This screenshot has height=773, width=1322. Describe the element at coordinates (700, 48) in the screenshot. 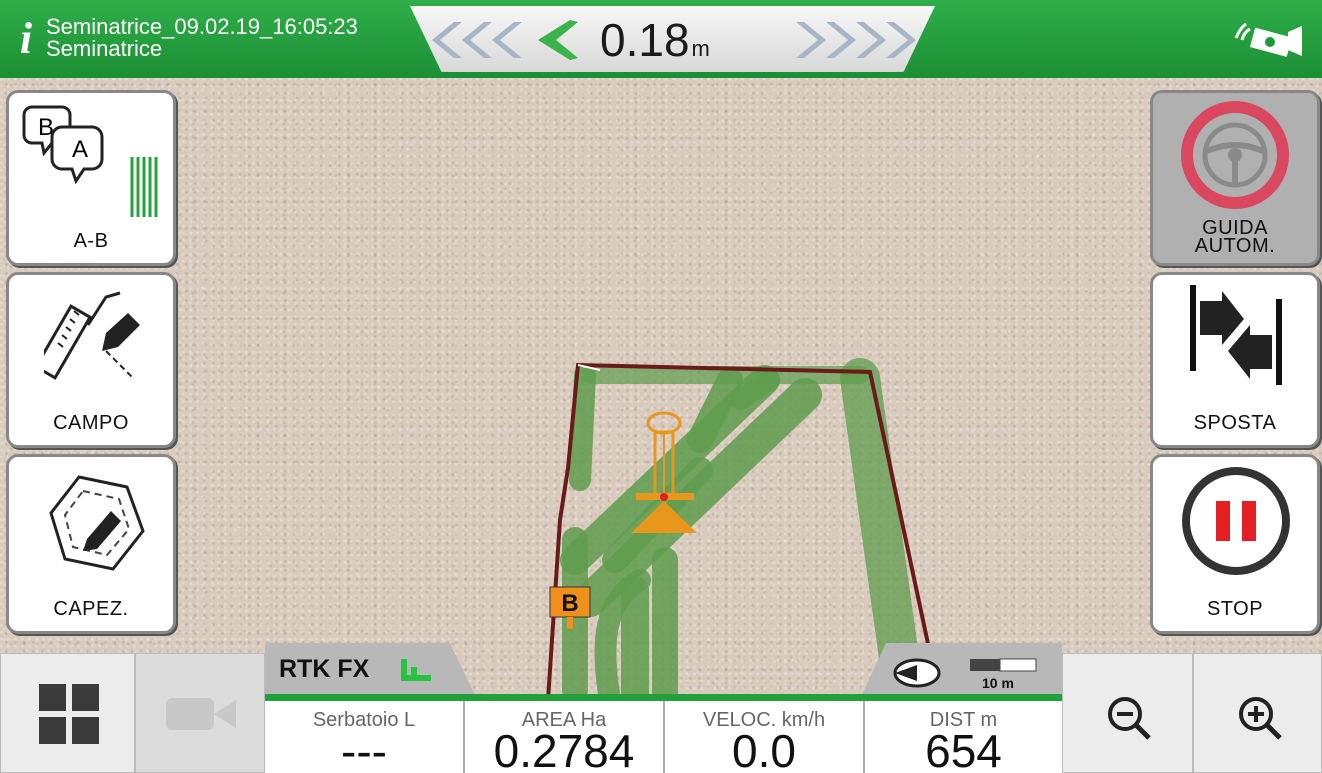

I see `crosstrack-unit: m` at that location.